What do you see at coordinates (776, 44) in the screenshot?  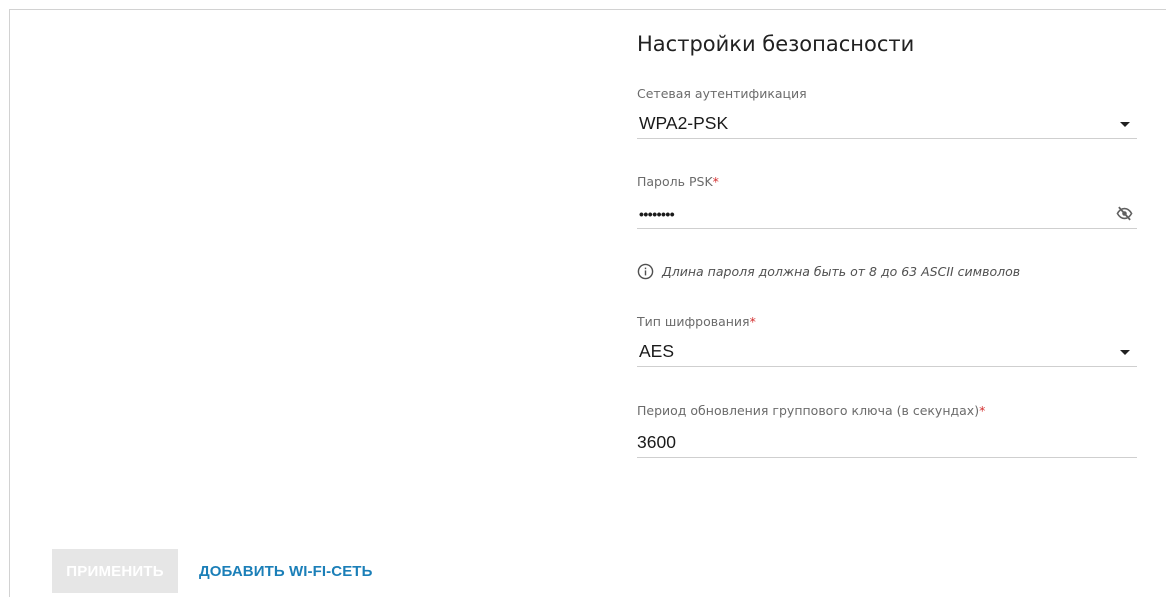 I see `section-title: Настройки безопасности` at bounding box center [776, 44].